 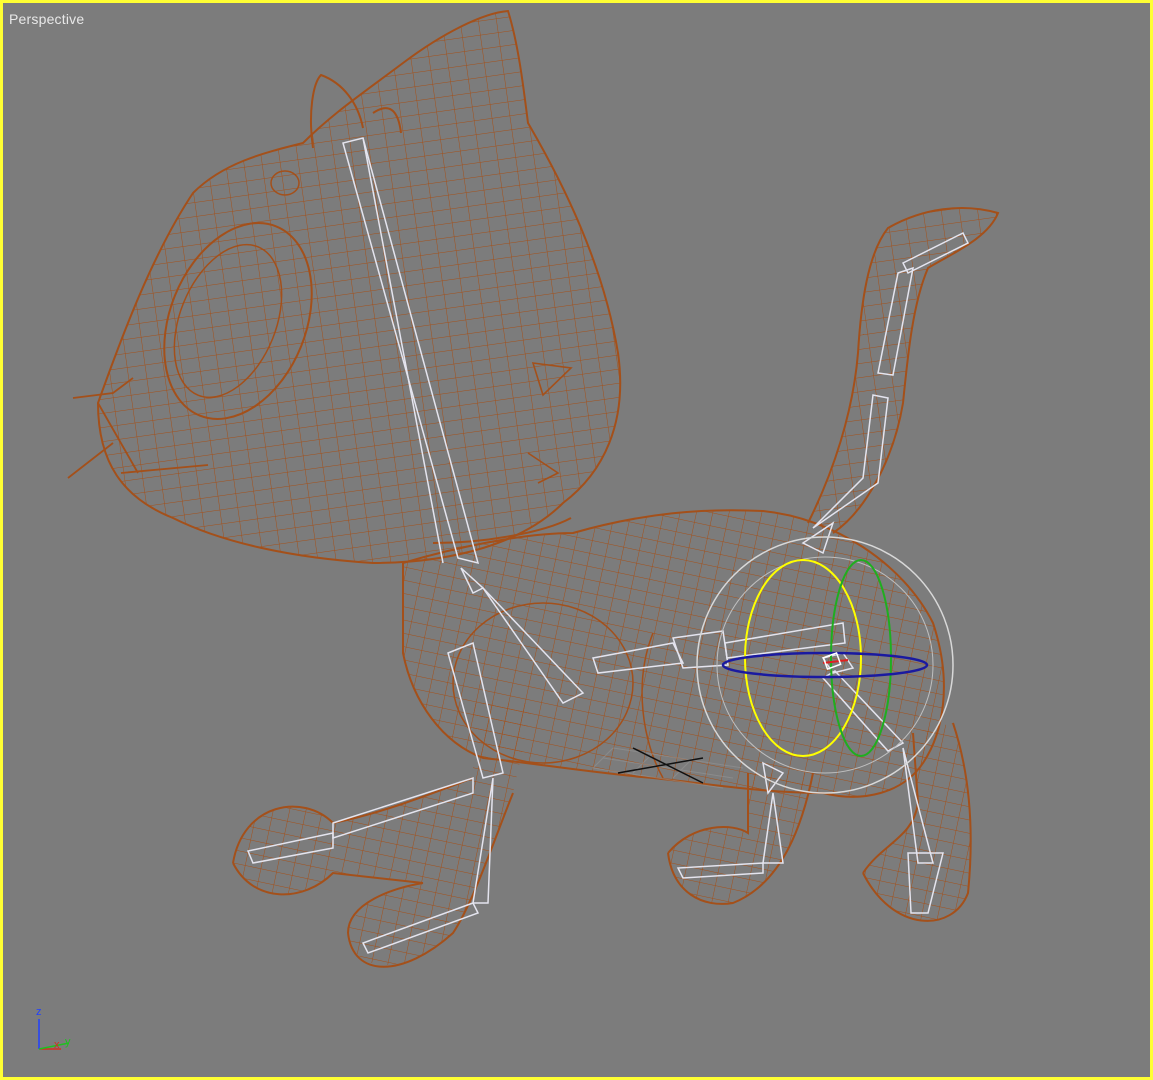 What do you see at coordinates (673, 658) in the screenshot?
I see `cat-body-mesh` at bounding box center [673, 658].